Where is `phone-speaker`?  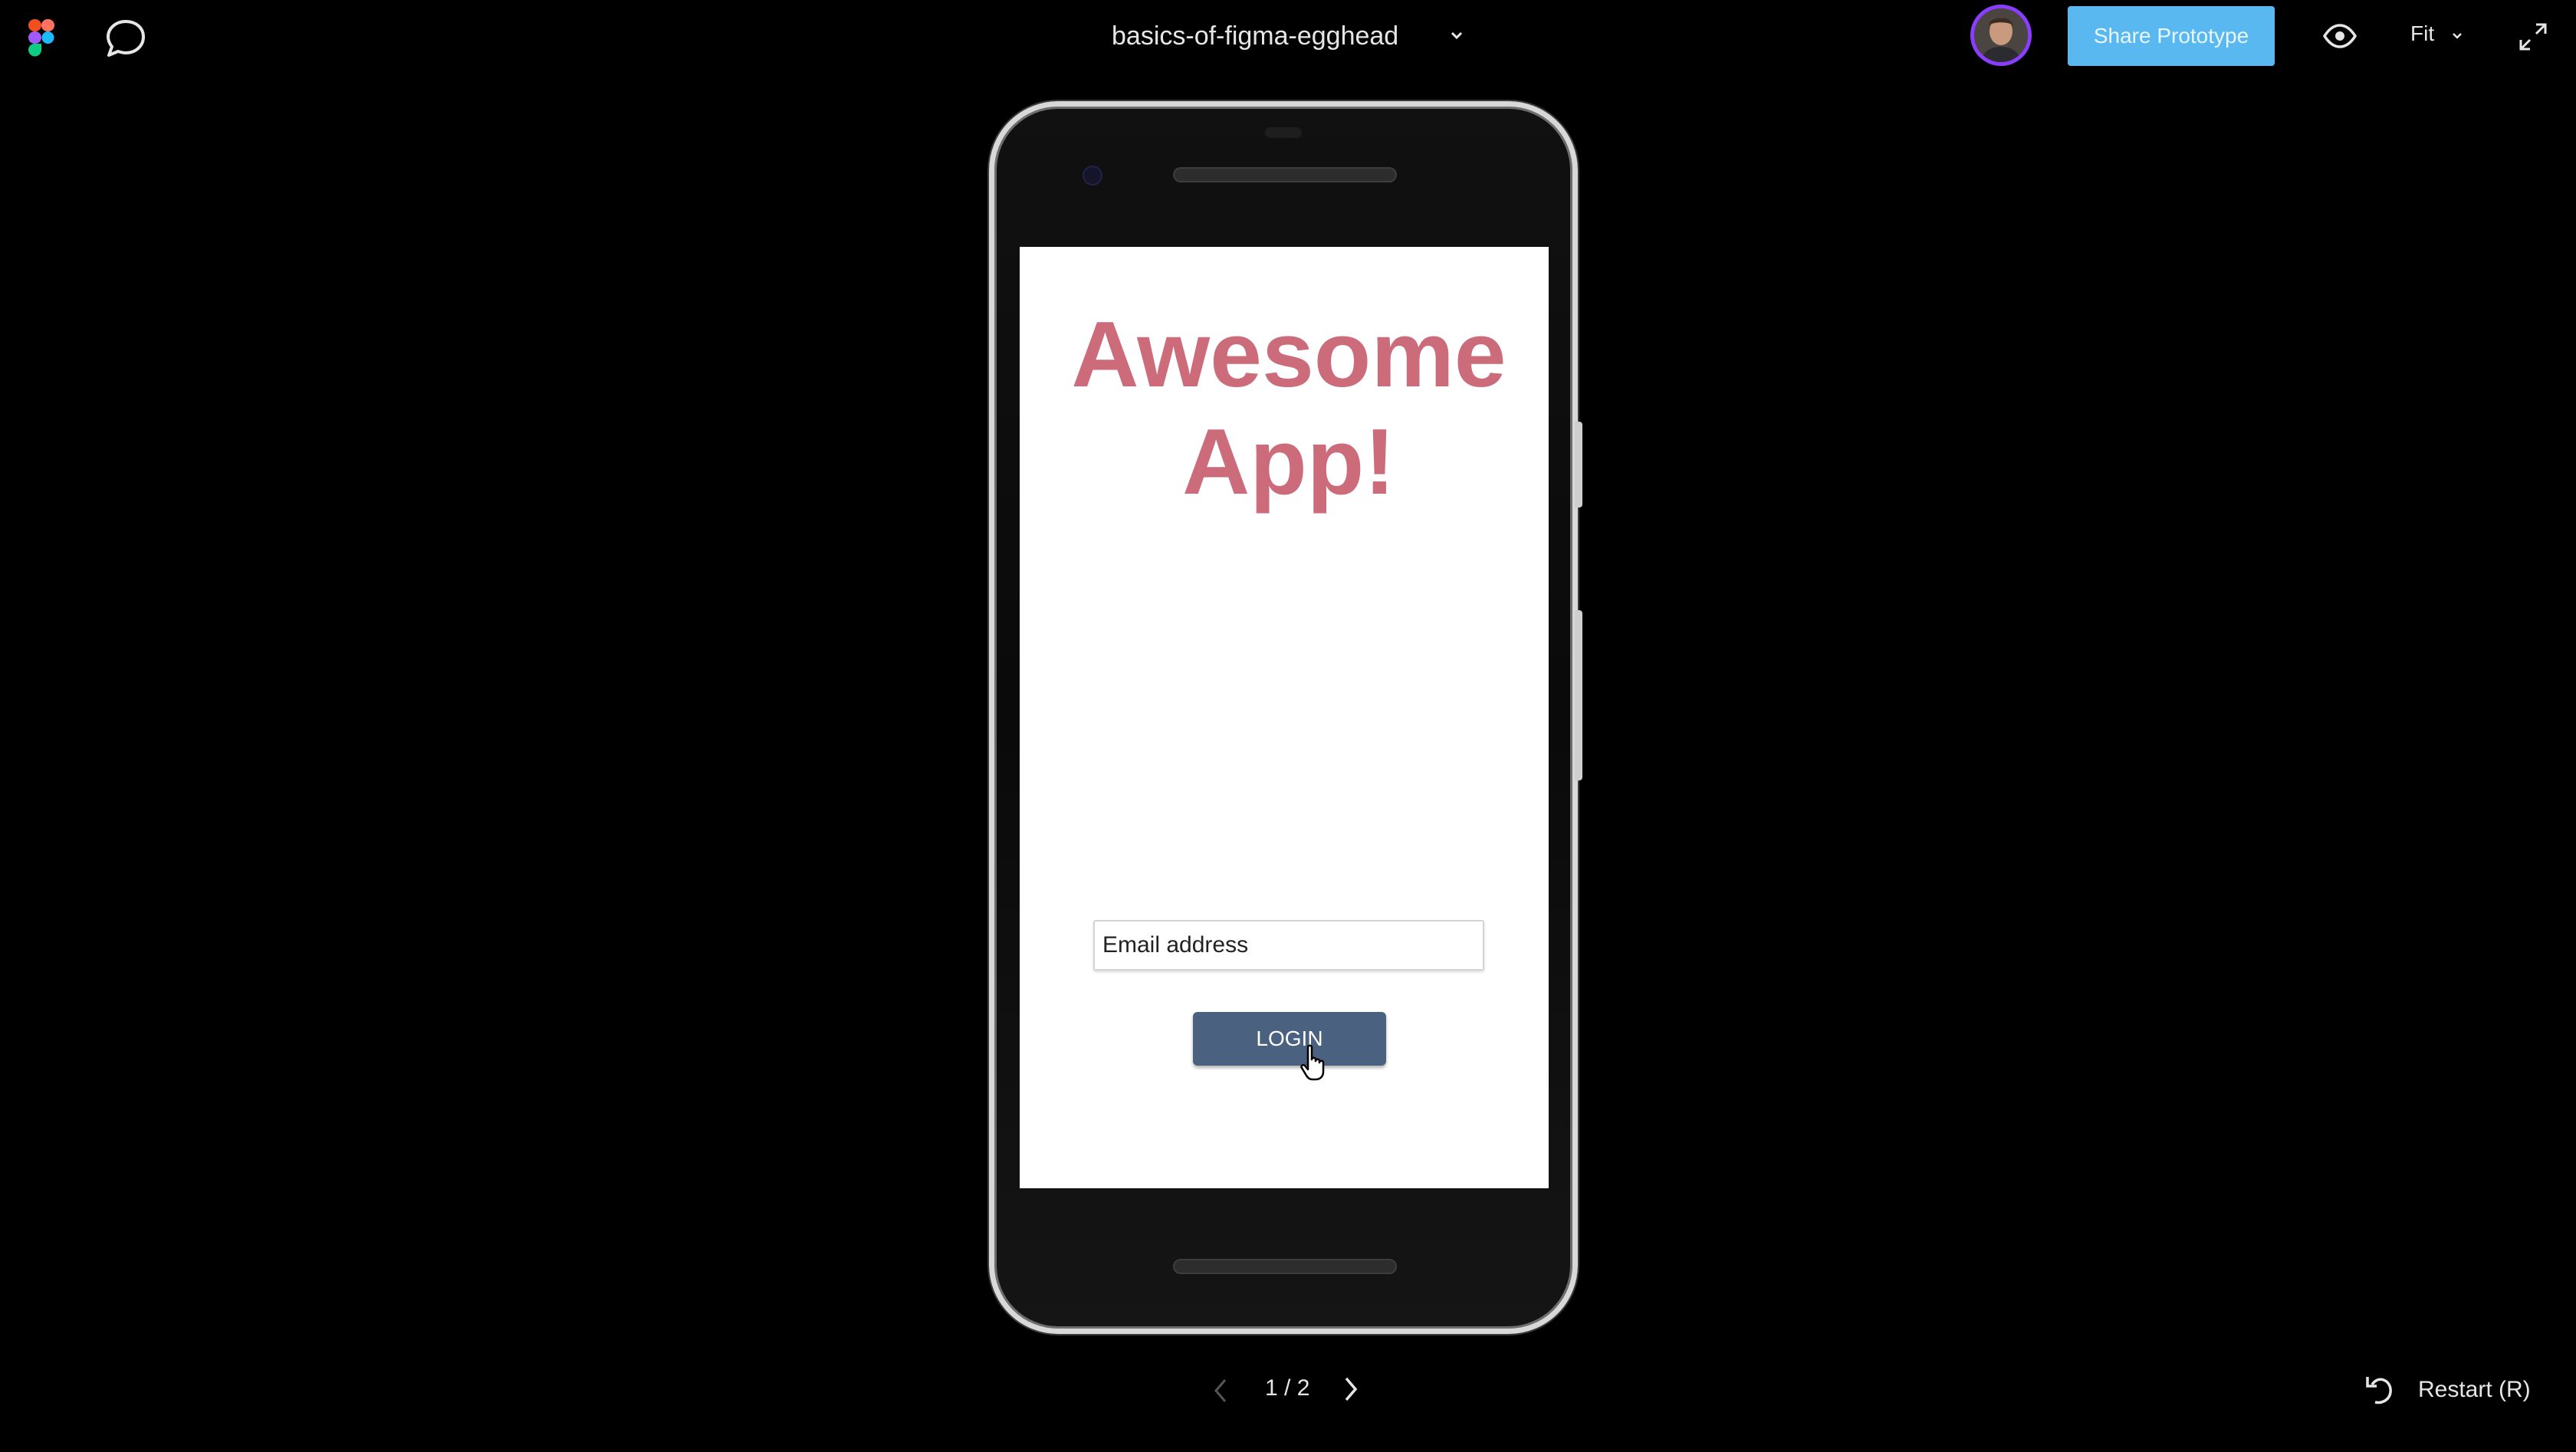 phone-speaker is located at coordinates (1285, 1266).